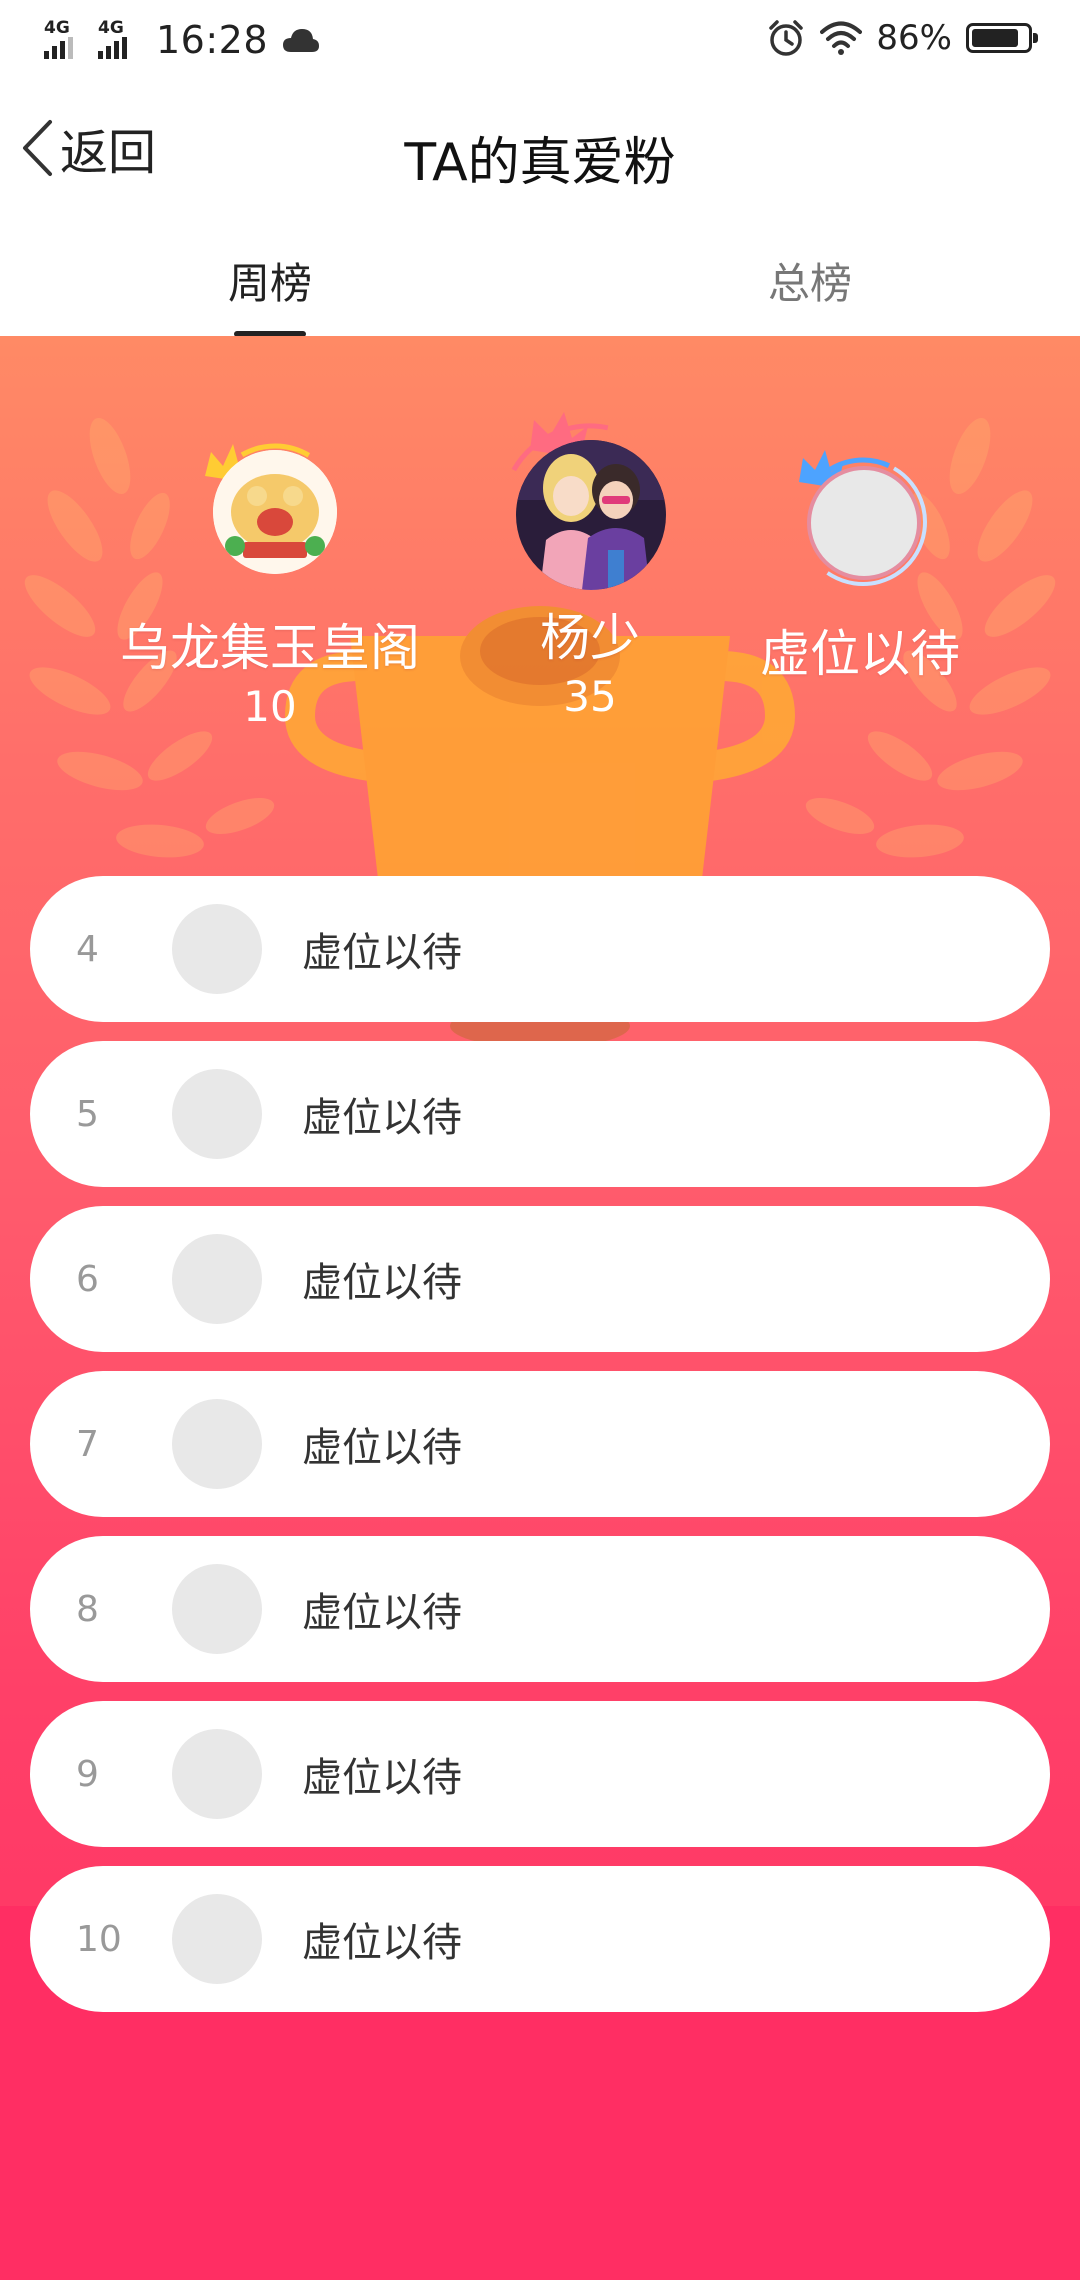 The image size is (1080, 2280). I want to click on rank-number: 5, so click(87, 1114).